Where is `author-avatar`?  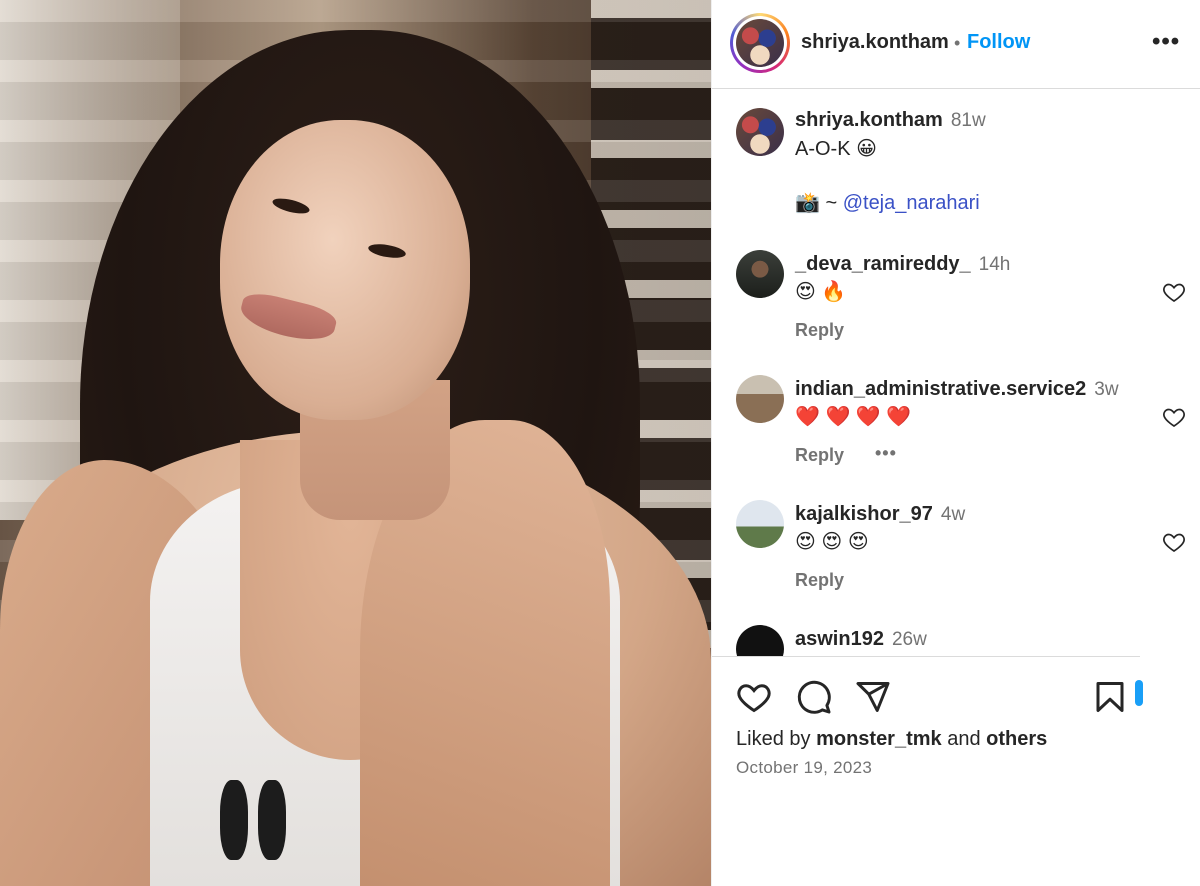 author-avatar is located at coordinates (760, 43).